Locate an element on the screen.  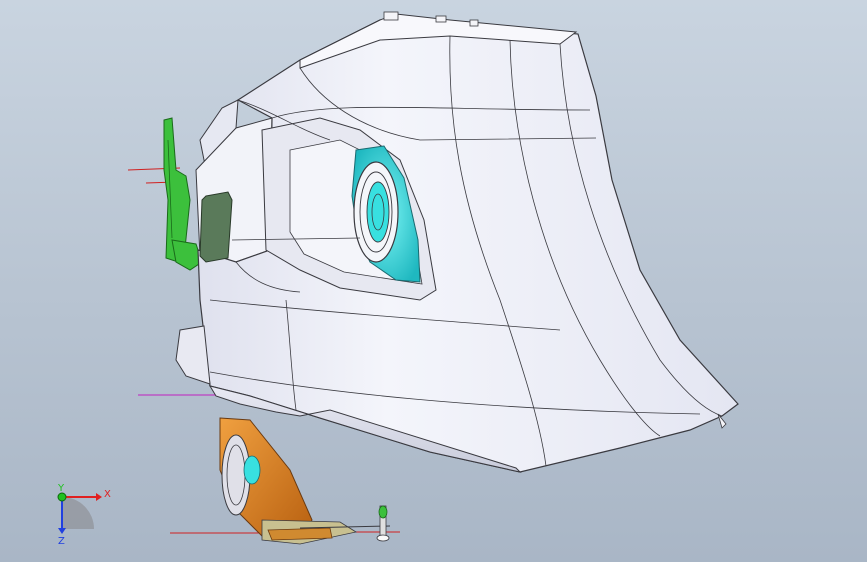
lower-reflector-assembly is located at coordinates (305, 481).